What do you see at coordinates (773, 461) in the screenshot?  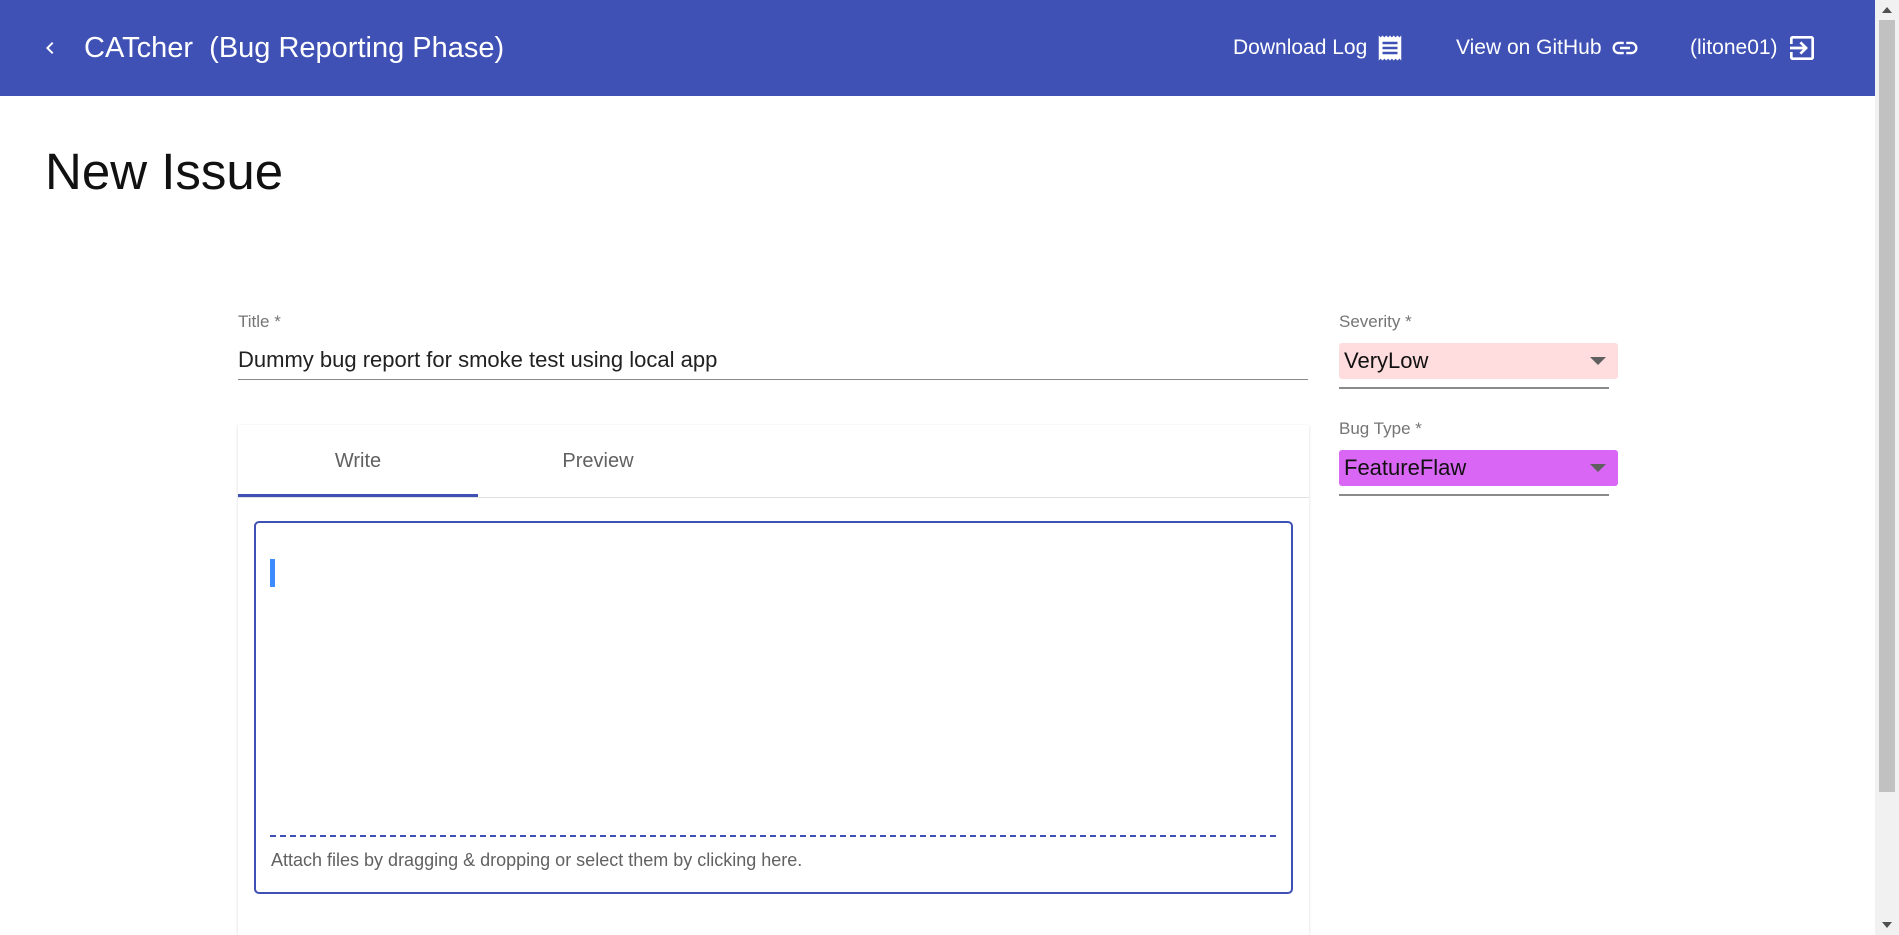 I see `editor-tab-bar: Write Preview` at bounding box center [773, 461].